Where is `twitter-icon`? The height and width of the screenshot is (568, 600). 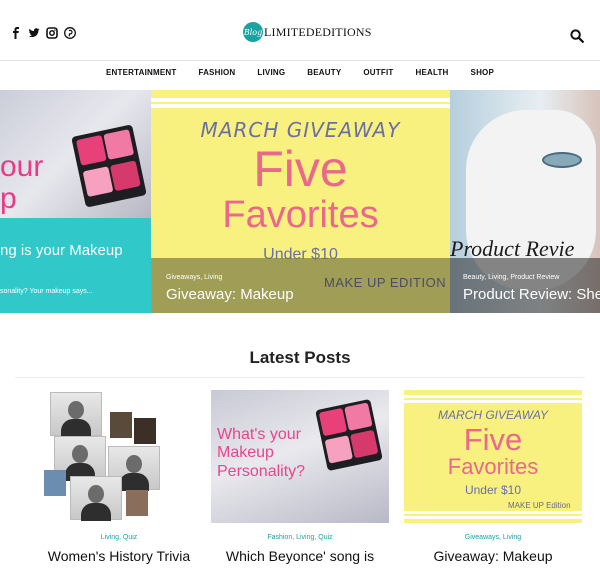 twitter-icon is located at coordinates (34, 33).